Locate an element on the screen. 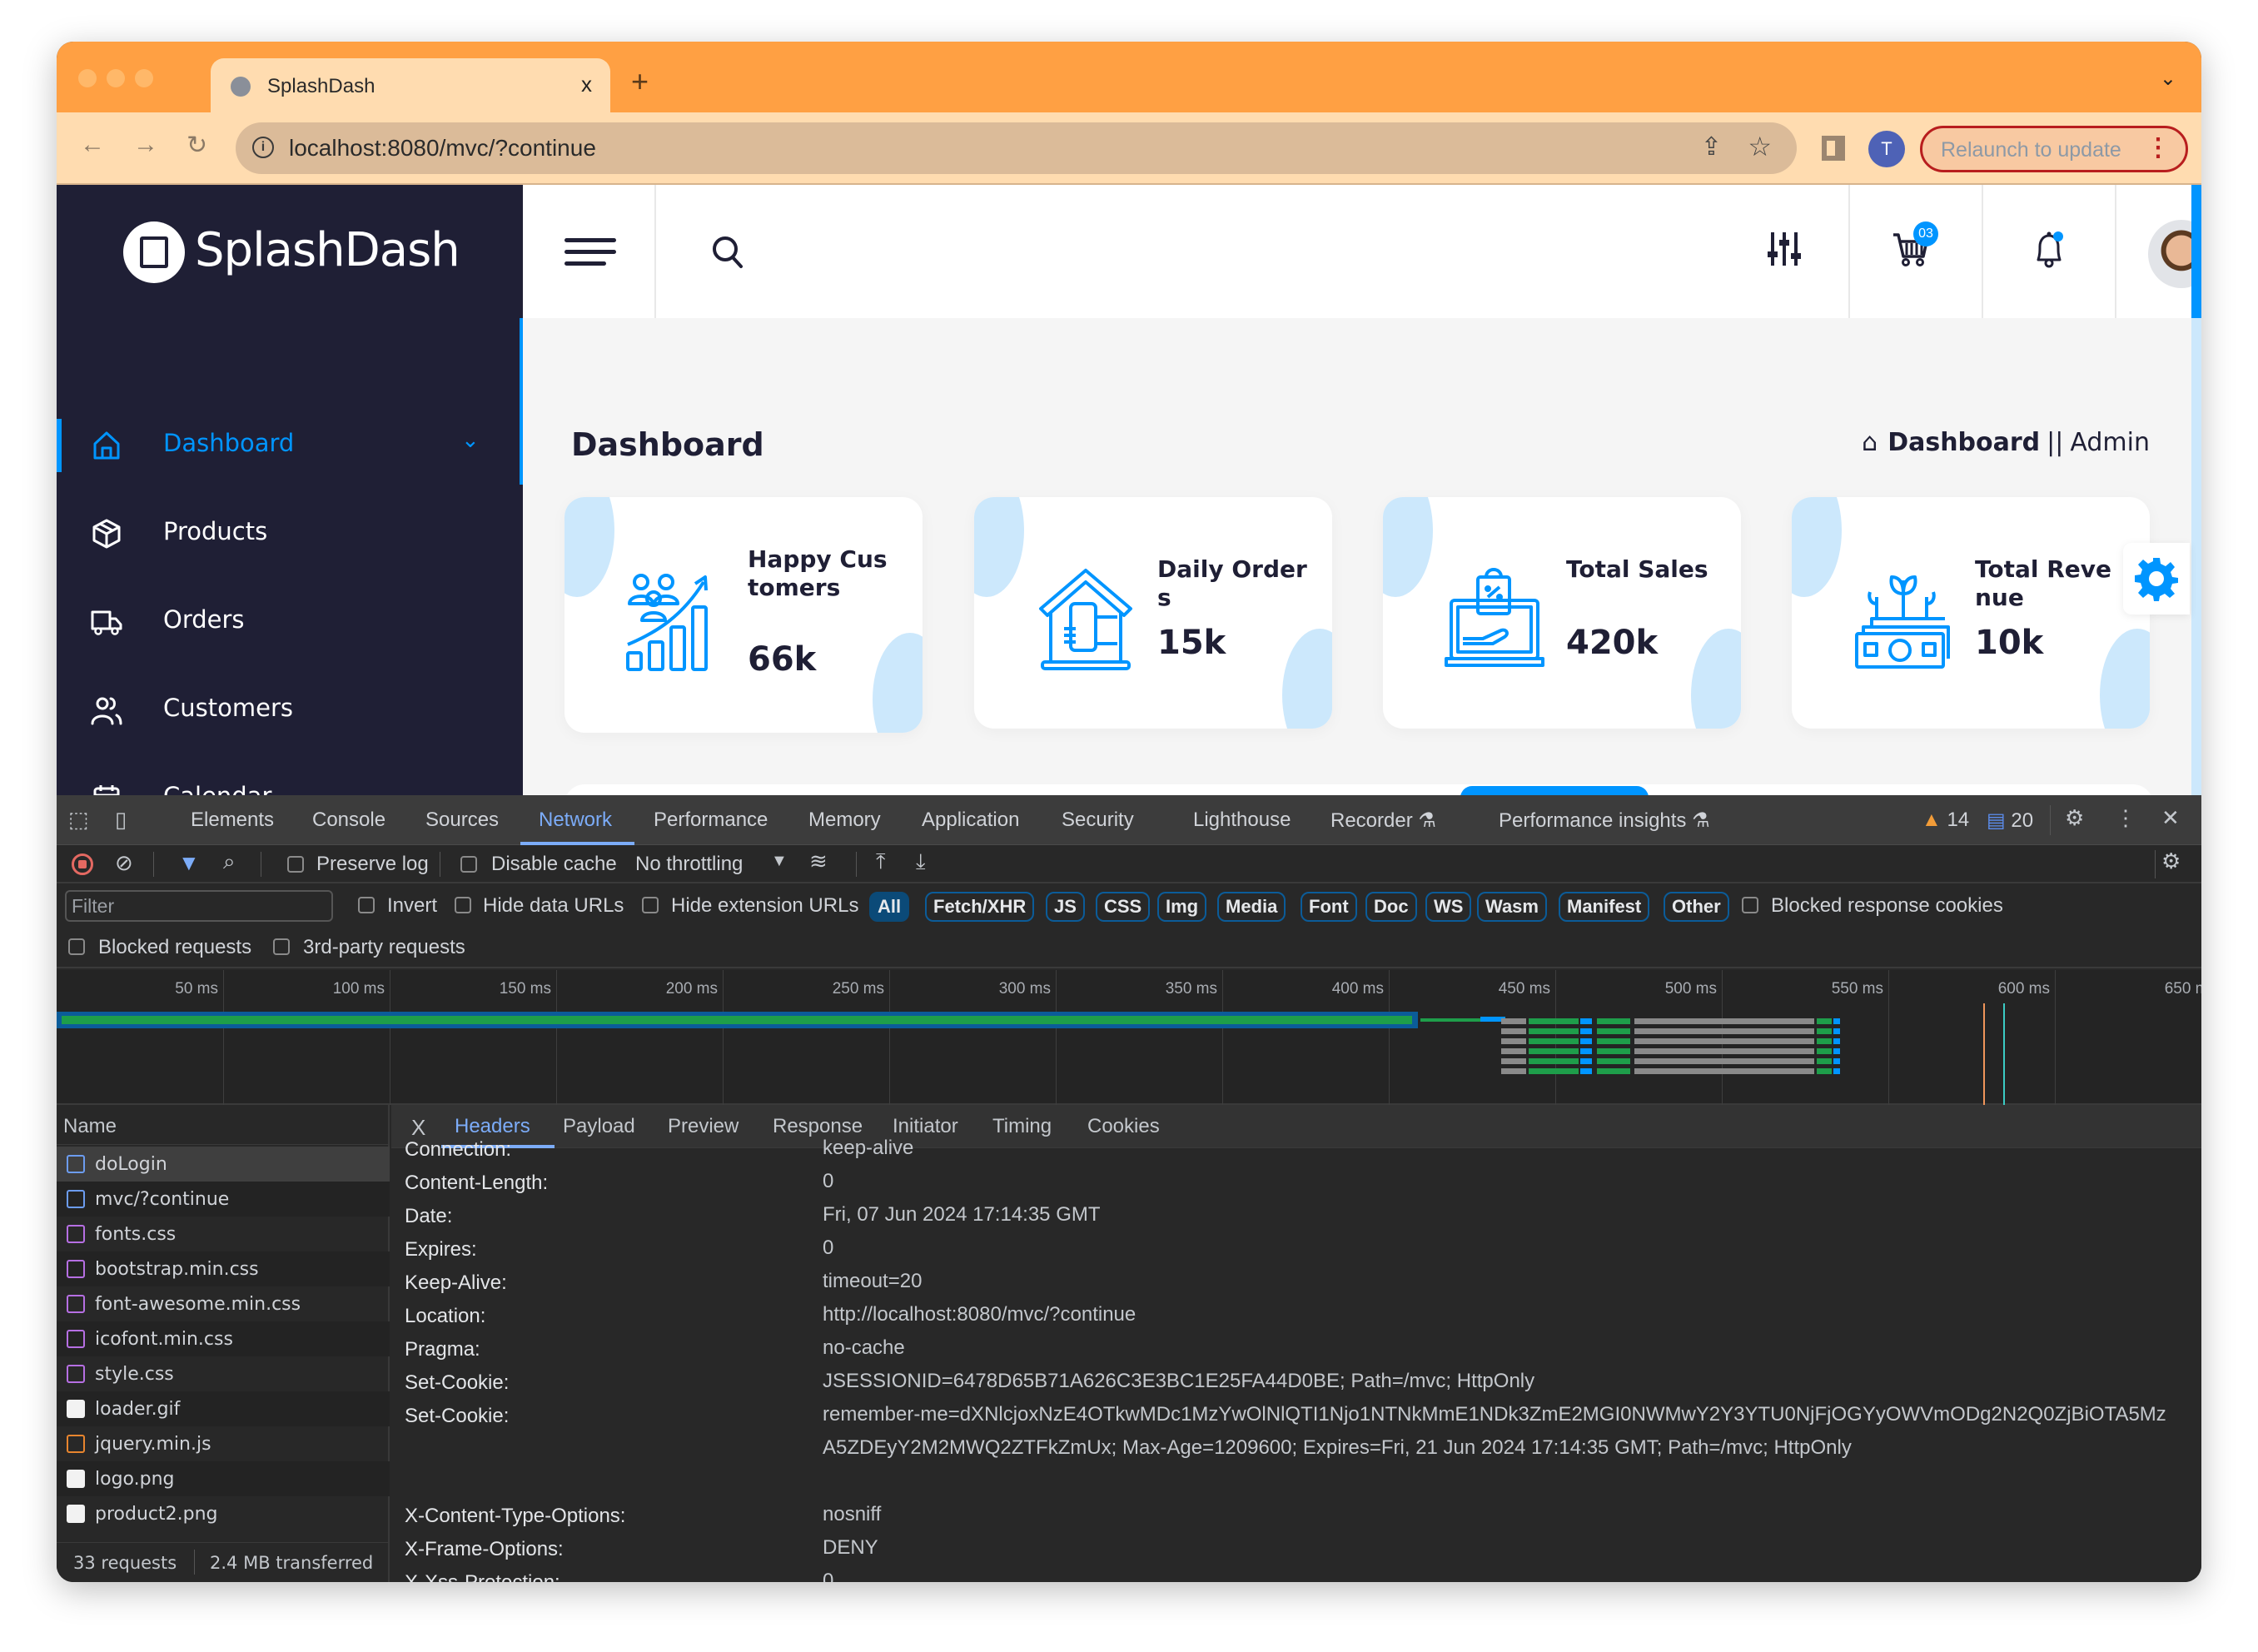 This screenshot has width=2258, height=1652. sidebar-item-products: Products is located at coordinates (290, 538).